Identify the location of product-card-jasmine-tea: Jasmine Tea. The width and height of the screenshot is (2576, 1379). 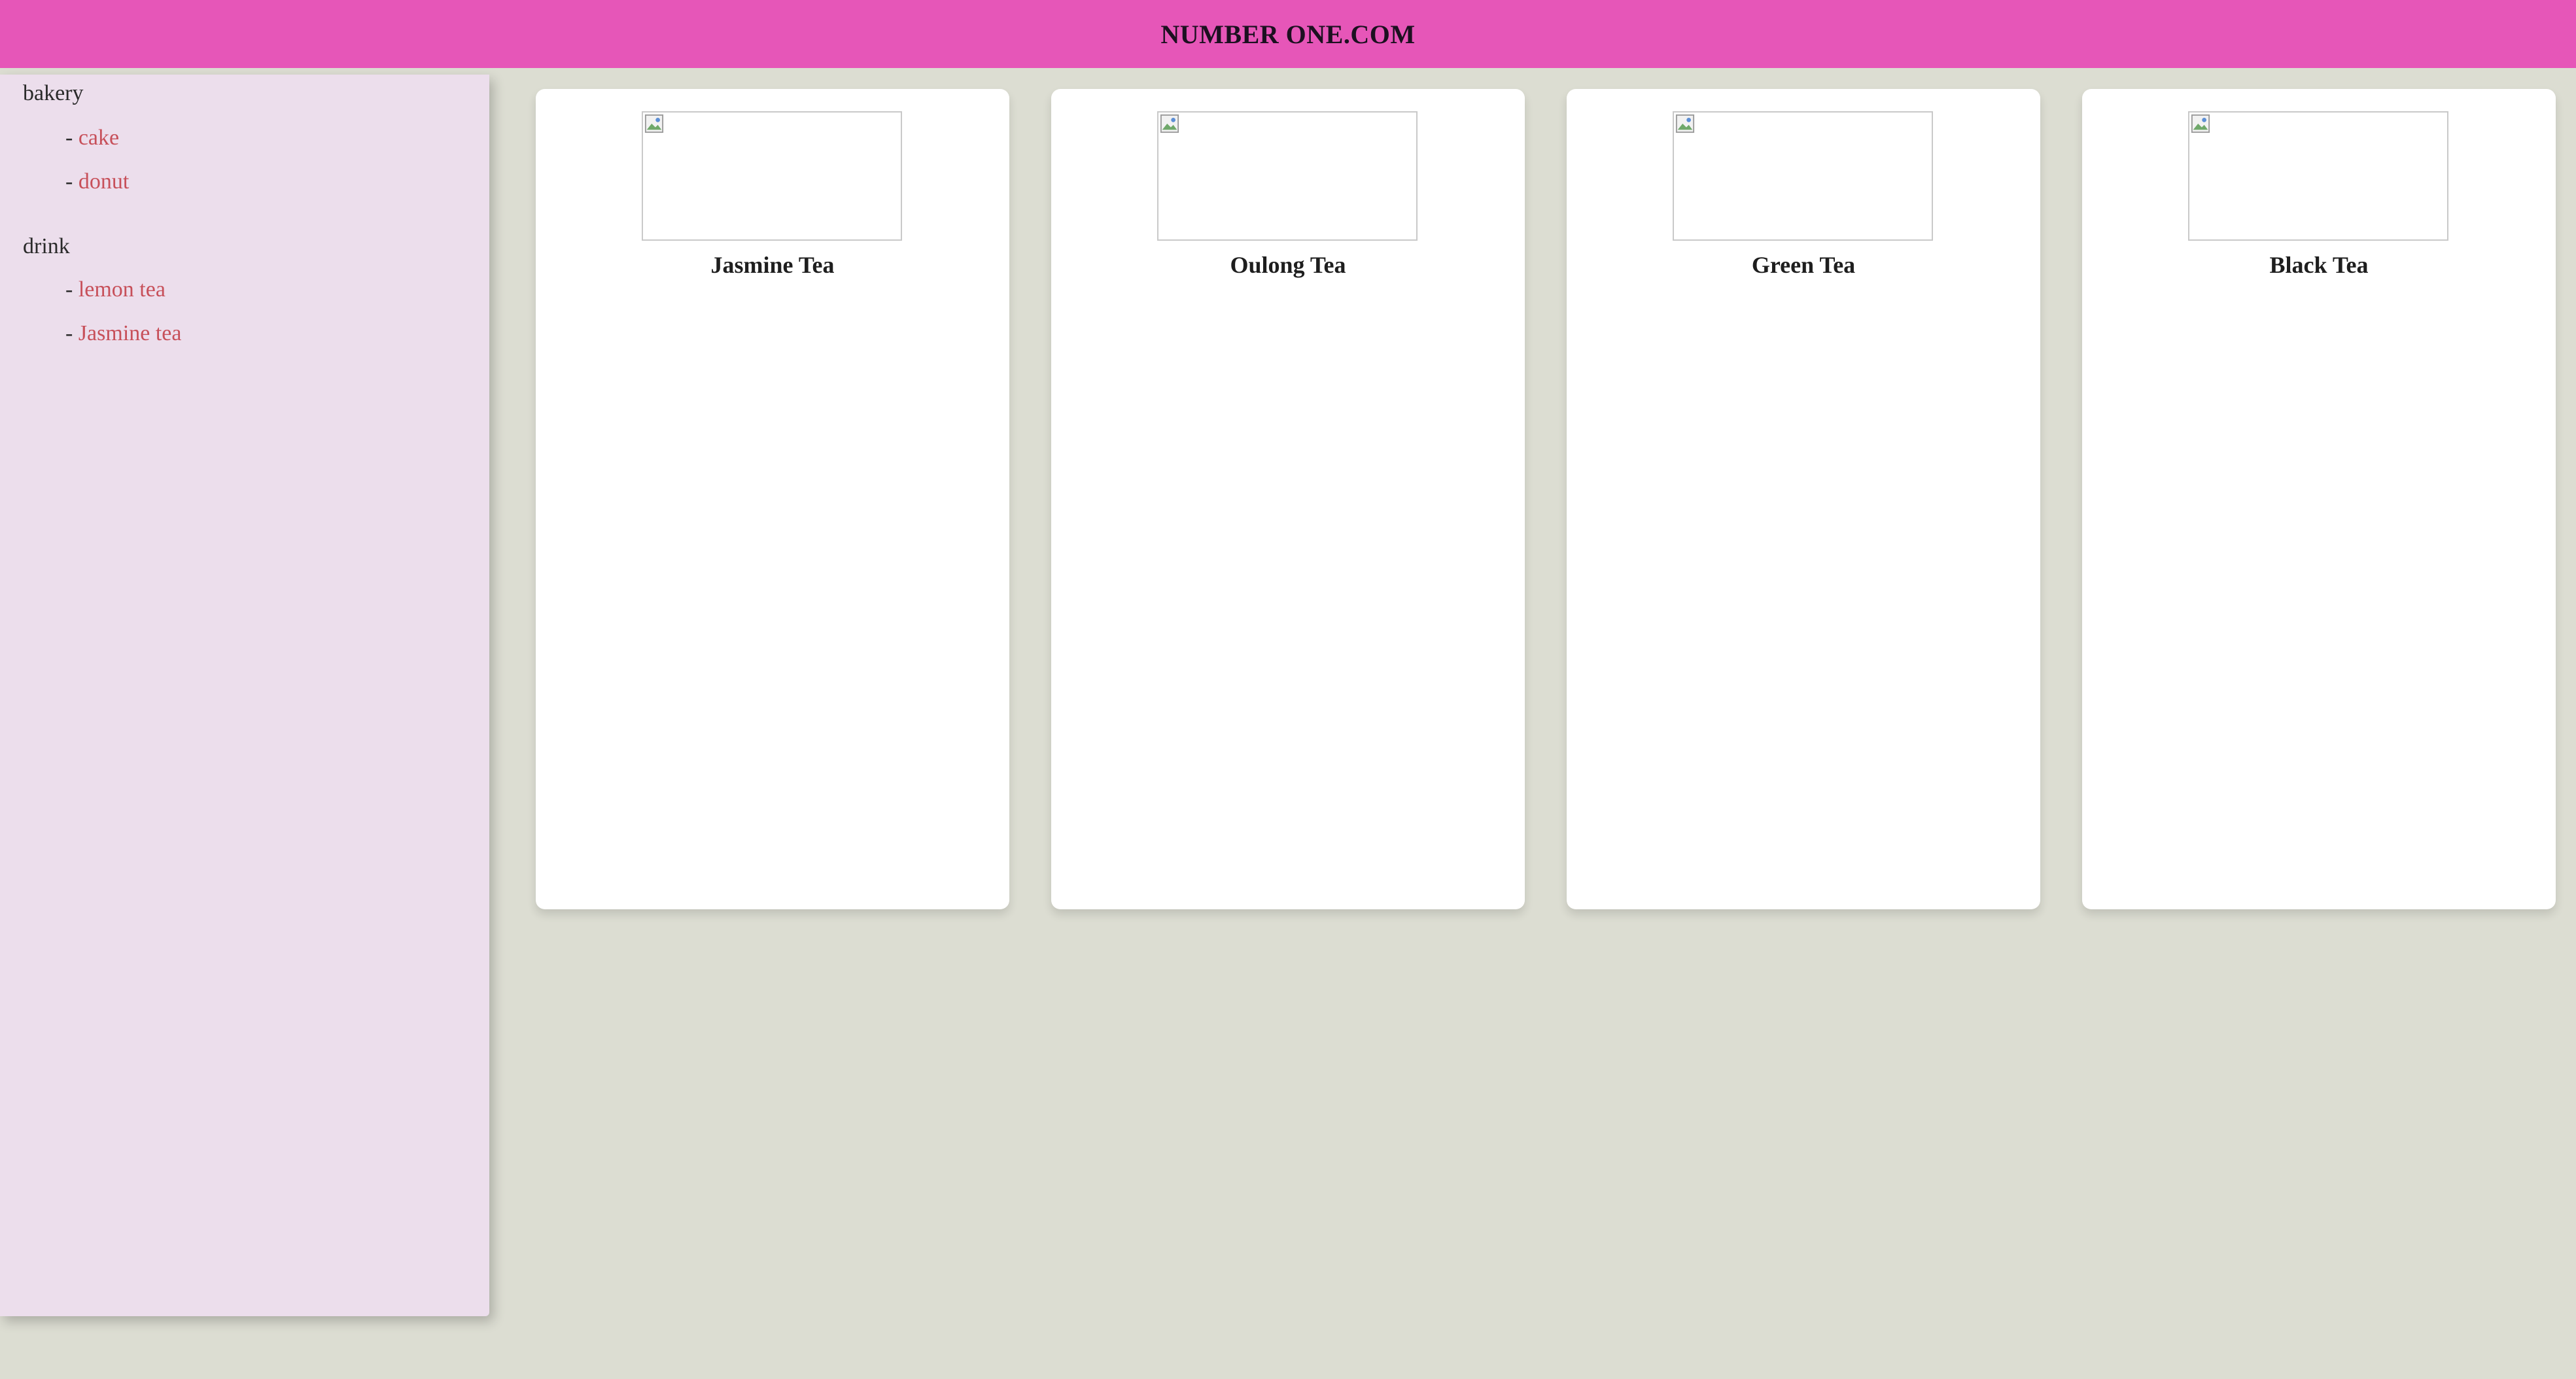
(772, 499).